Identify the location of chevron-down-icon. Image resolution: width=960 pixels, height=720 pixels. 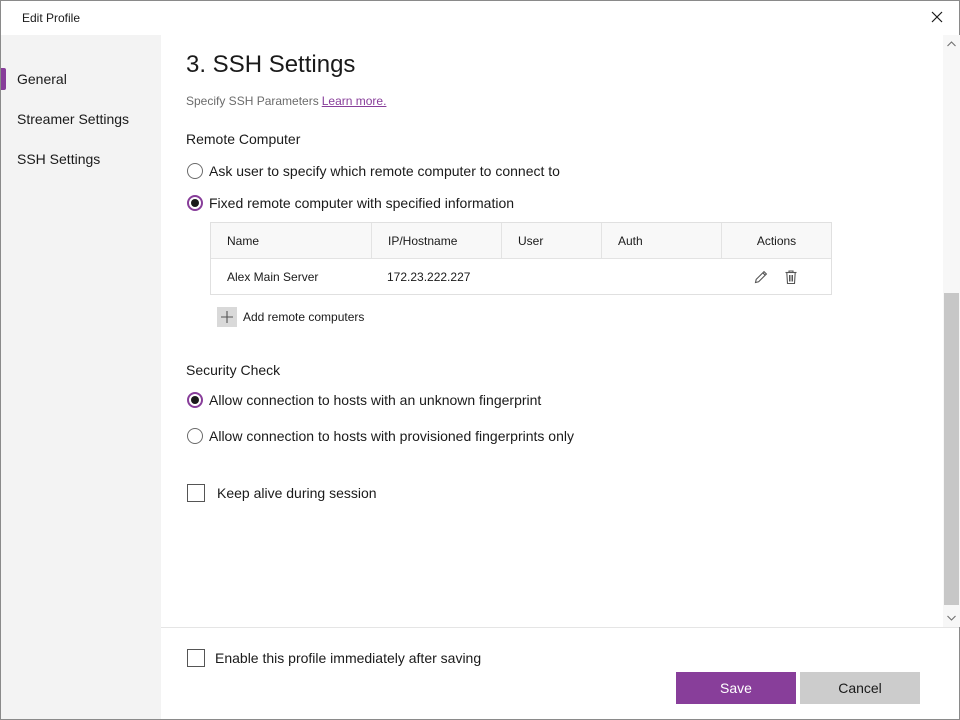
(951, 618).